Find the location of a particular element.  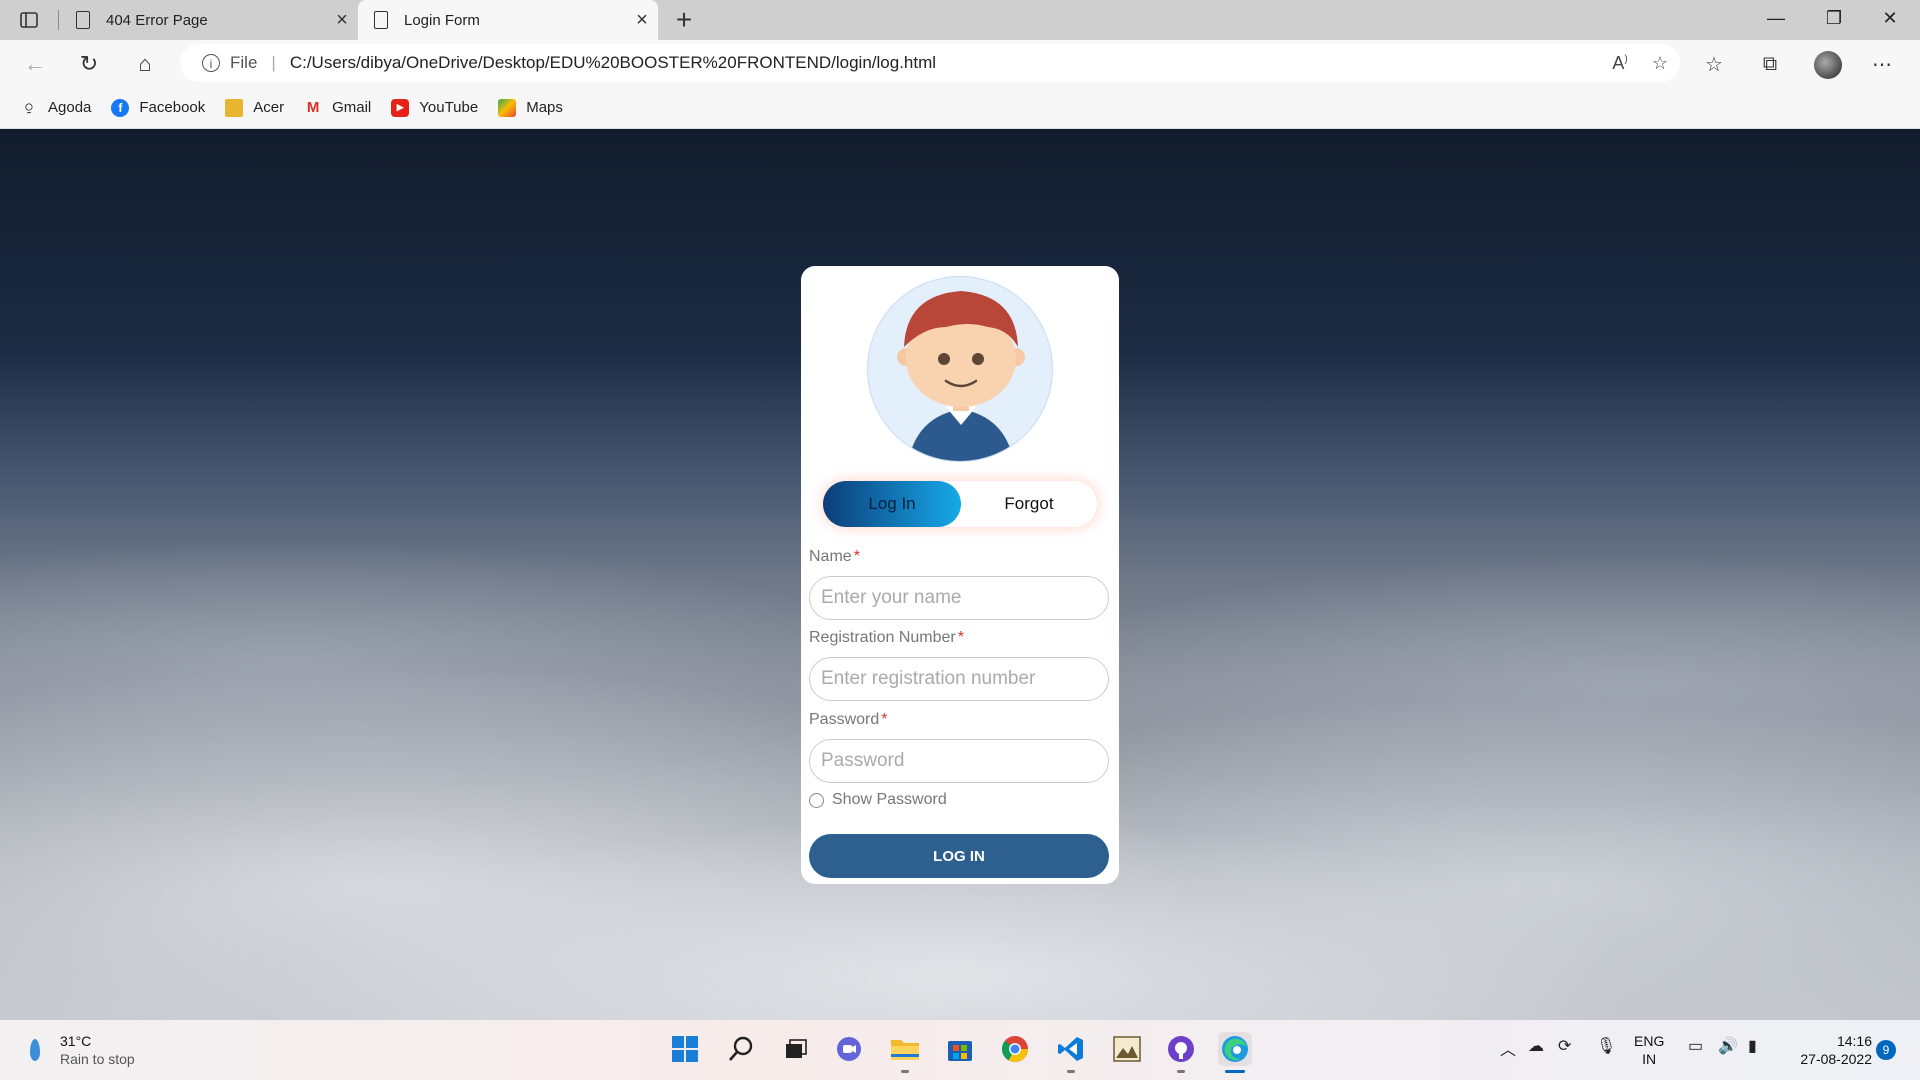

bookmark-label: Facebook is located at coordinates (172, 107).